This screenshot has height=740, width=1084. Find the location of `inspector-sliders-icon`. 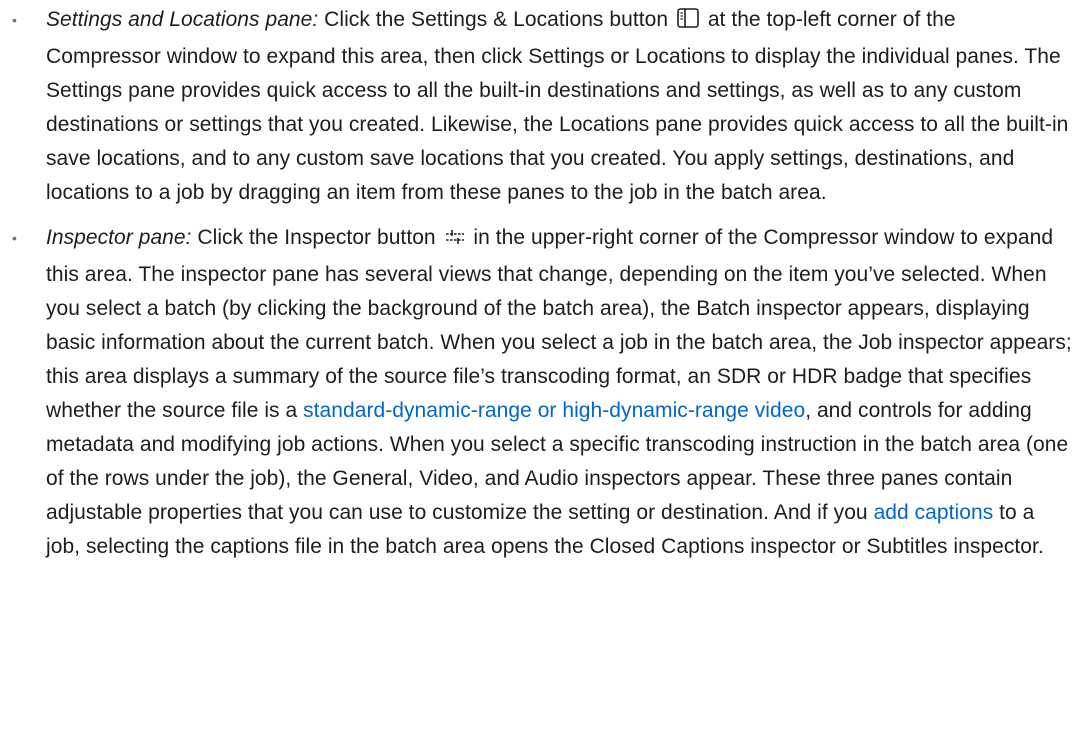

inspector-sliders-icon is located at coordinates (455, 241).